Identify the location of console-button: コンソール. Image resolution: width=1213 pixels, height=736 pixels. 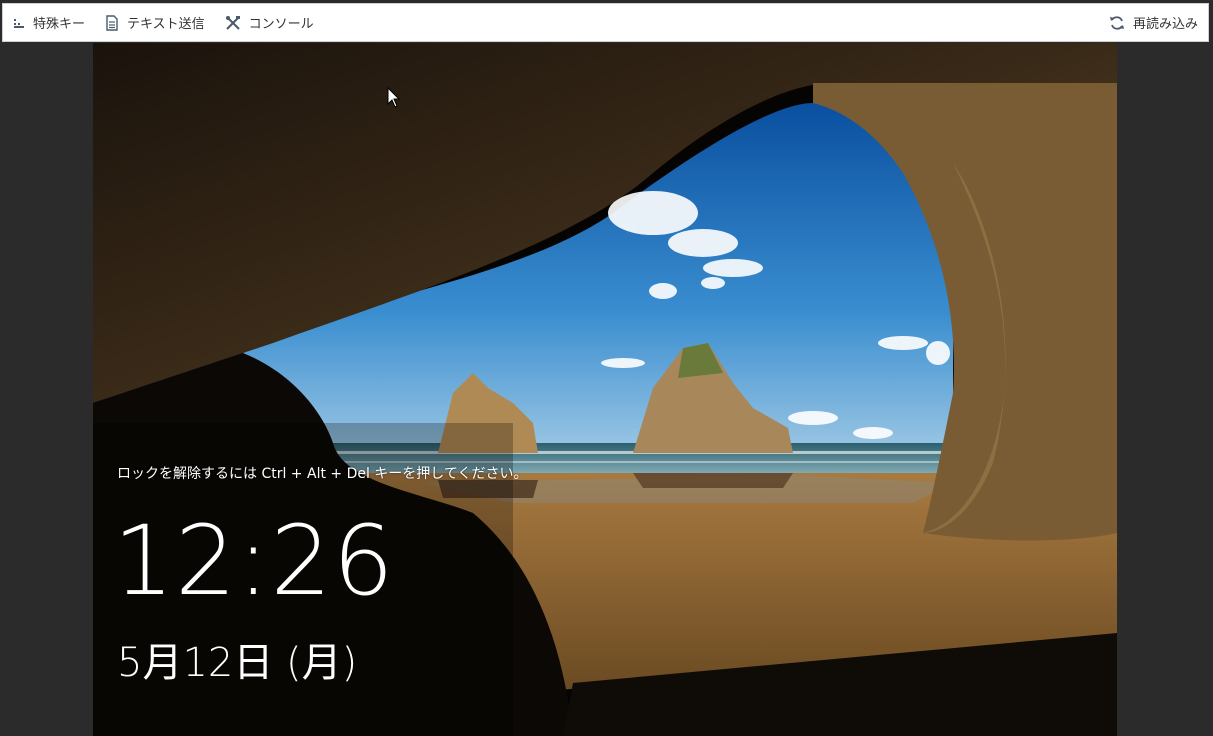
(269, 22).